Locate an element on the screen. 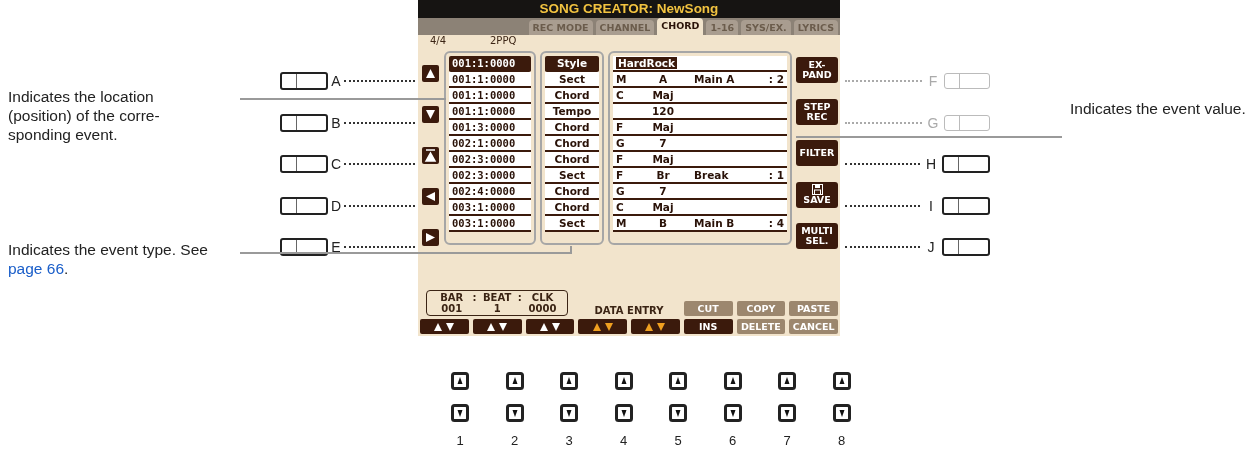  position-cell: 002:1:0000 is located at coordinates (490, 144).